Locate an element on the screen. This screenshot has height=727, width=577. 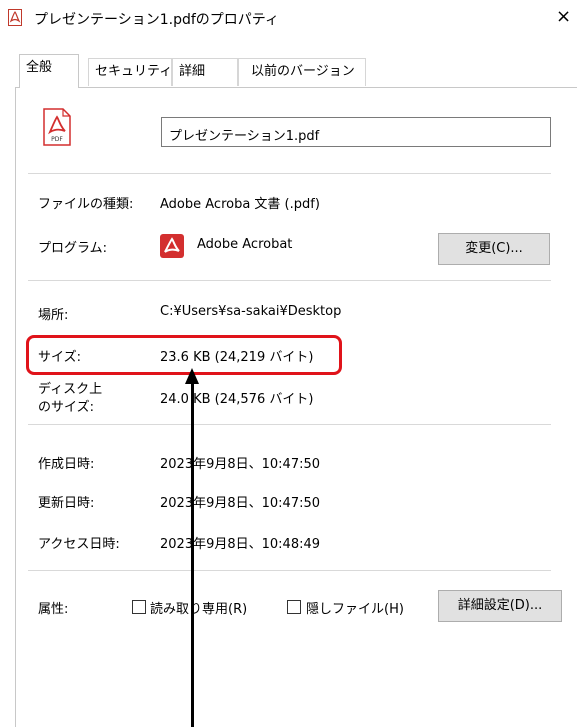
readonly-label: 読み取り専用(R) is located at coordinates (198, 607).